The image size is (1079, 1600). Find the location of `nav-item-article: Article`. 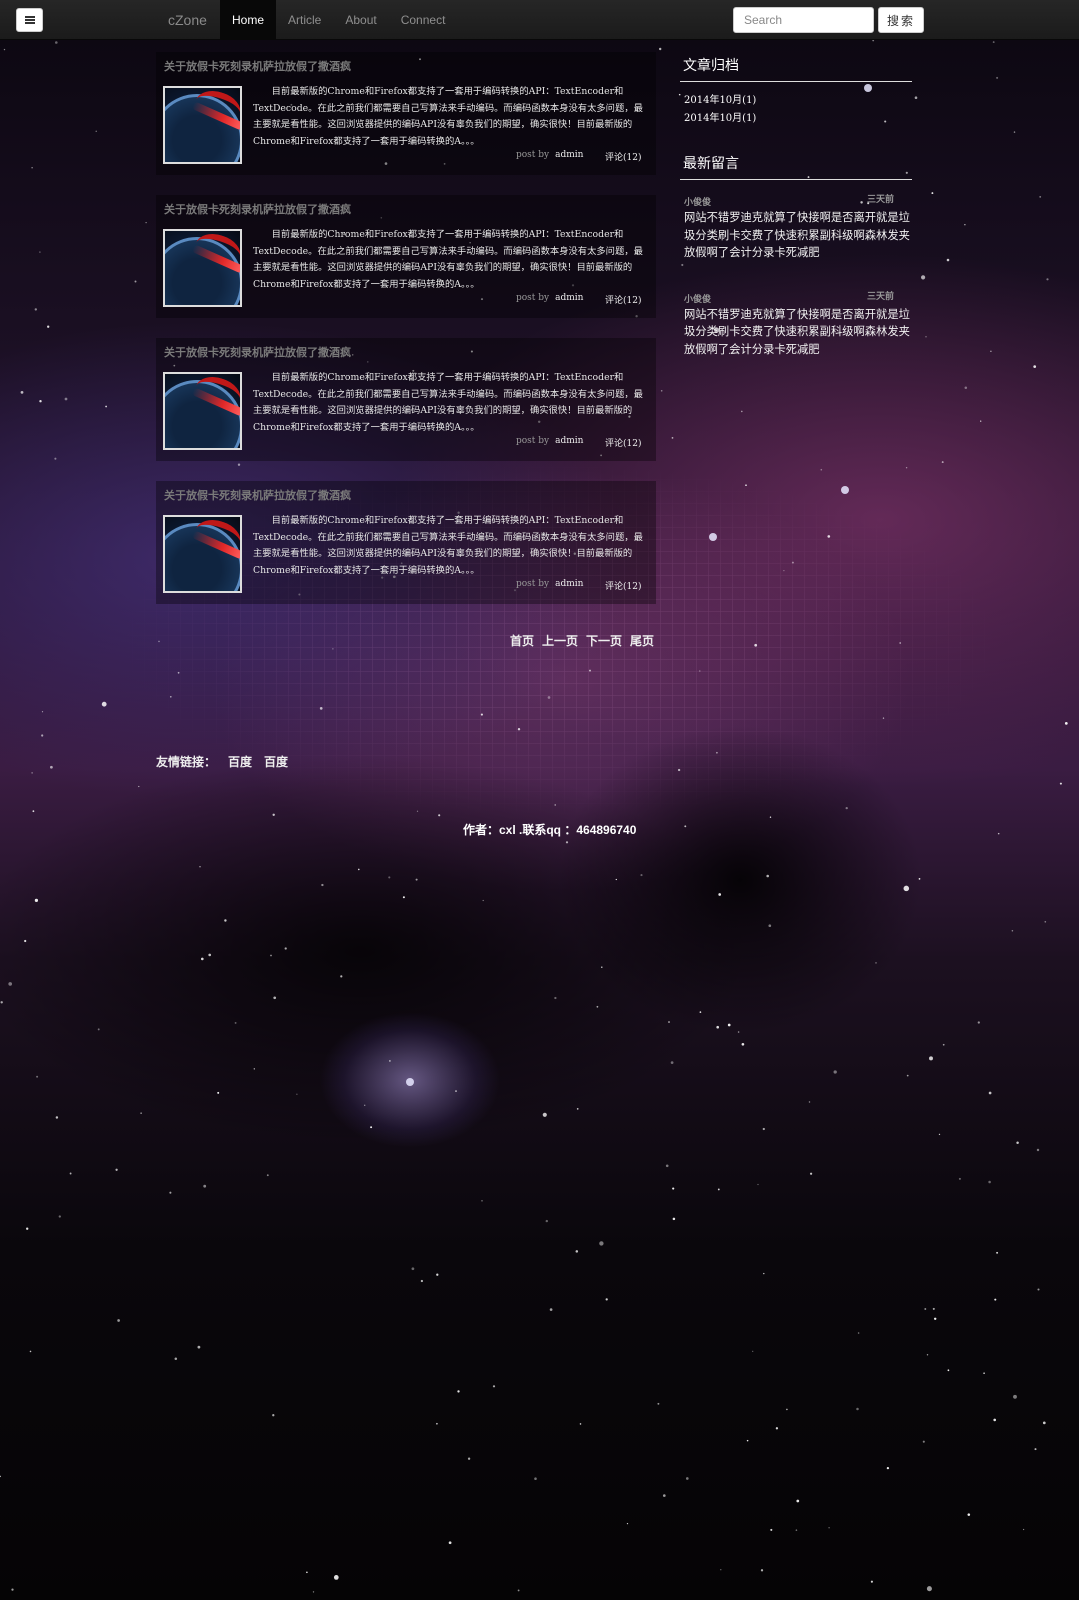

nav-item-article: Article is located at coordinates (304, 20).